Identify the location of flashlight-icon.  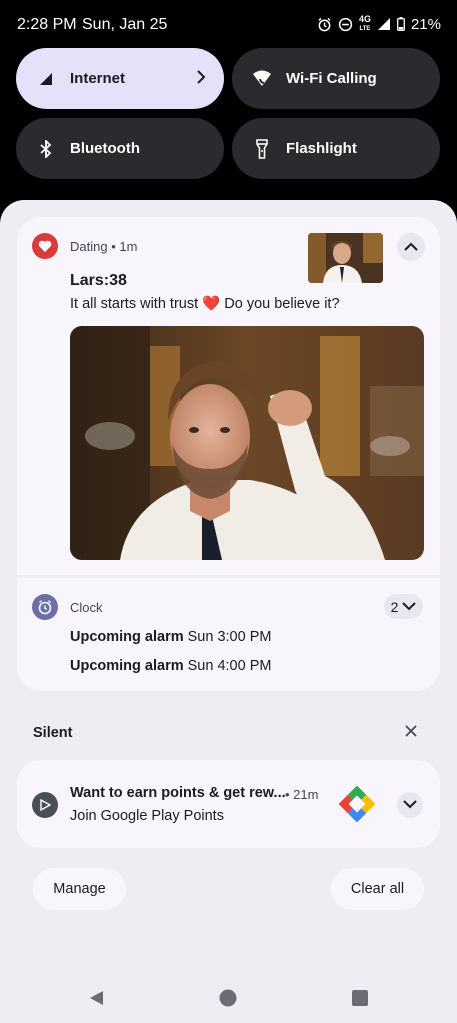
(262, 148).